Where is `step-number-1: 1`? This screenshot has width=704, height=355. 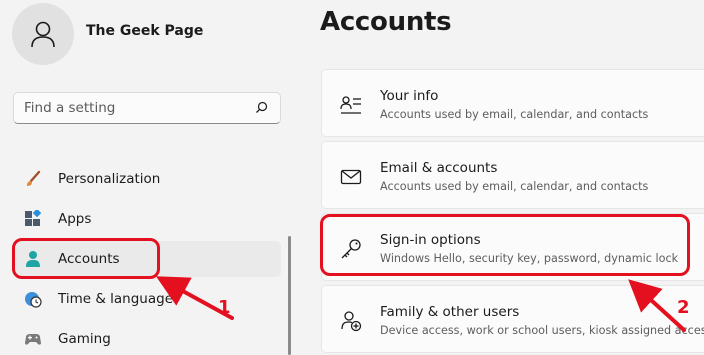 step-number-1: 1 is located at coordinates (224, 307).